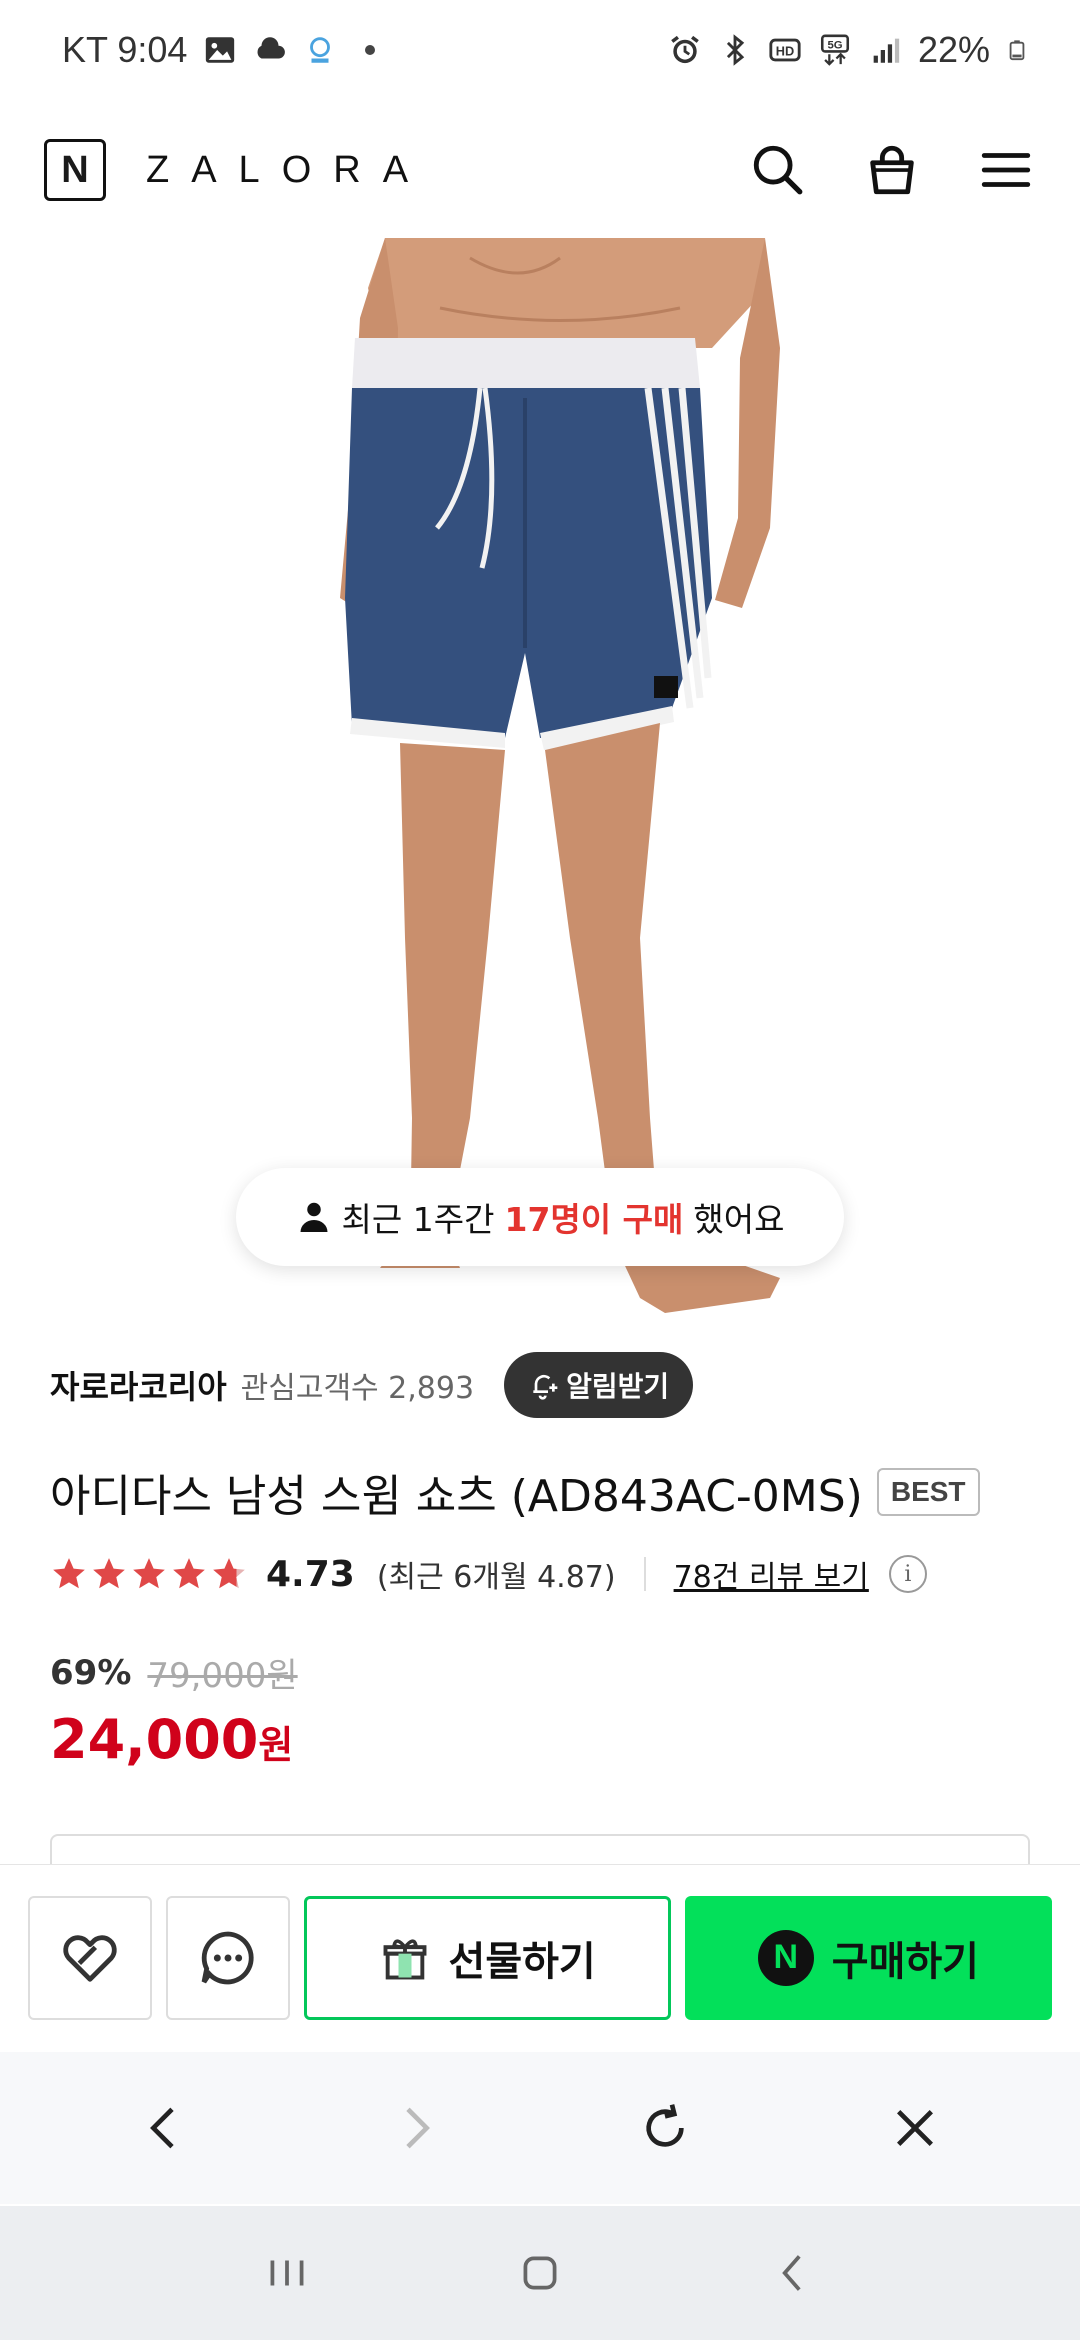 This screenshot has height=2340, width=1080. I want to click on discount-row: 69% 79,000원, so click(174, 1672).